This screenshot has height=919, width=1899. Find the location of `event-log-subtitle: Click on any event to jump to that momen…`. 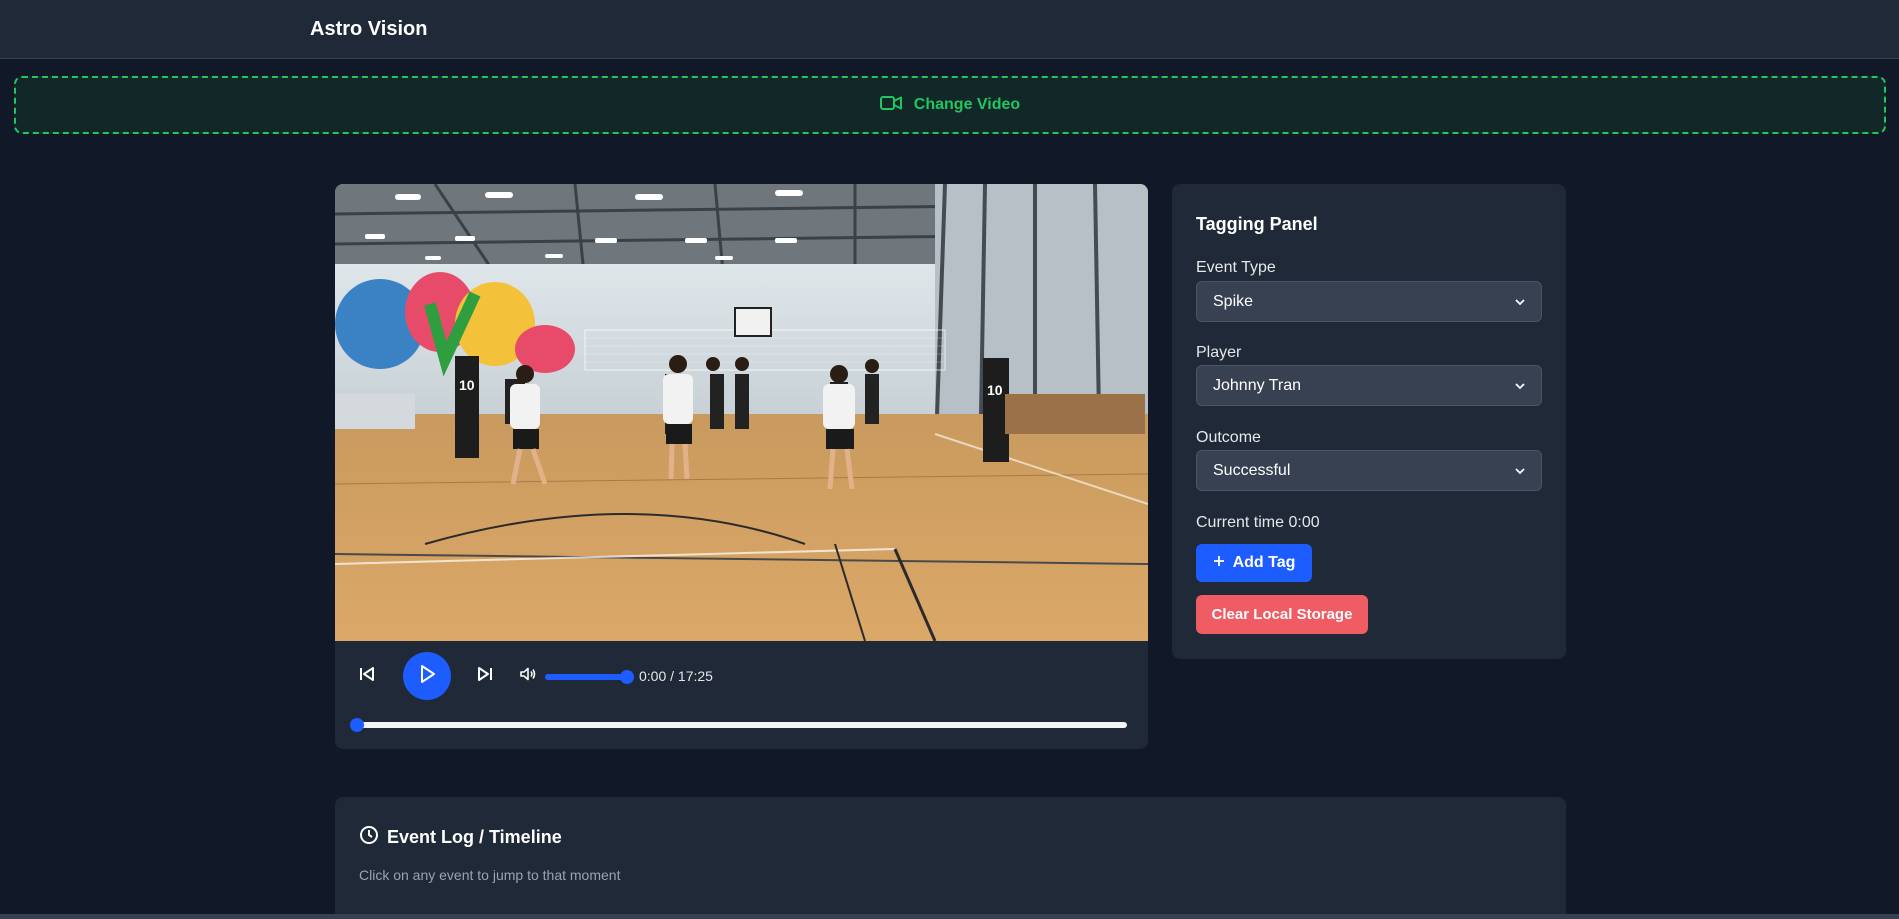

event-log-subtitle: Click on any event to jump to that momen… is located at coordinates (490, 875).